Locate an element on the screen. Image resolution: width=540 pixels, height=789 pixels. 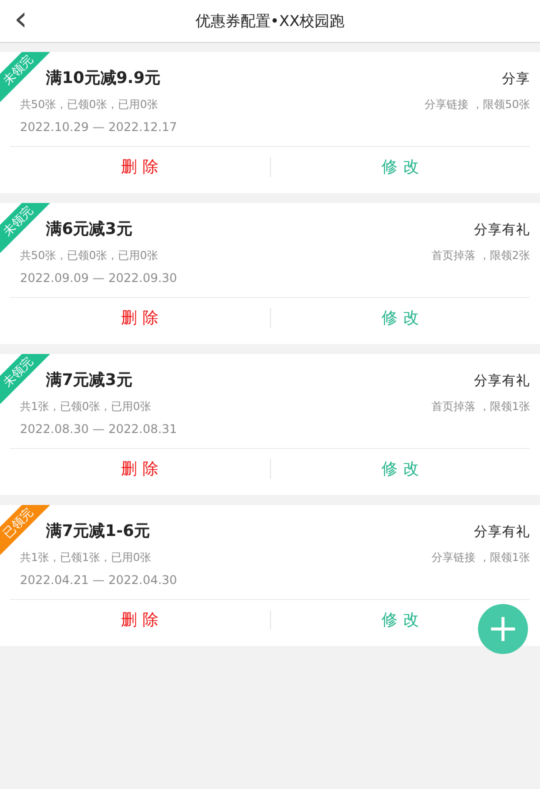
coupon-rule: 分享链接 ，限领1张 is located at coordinates (481, 557).